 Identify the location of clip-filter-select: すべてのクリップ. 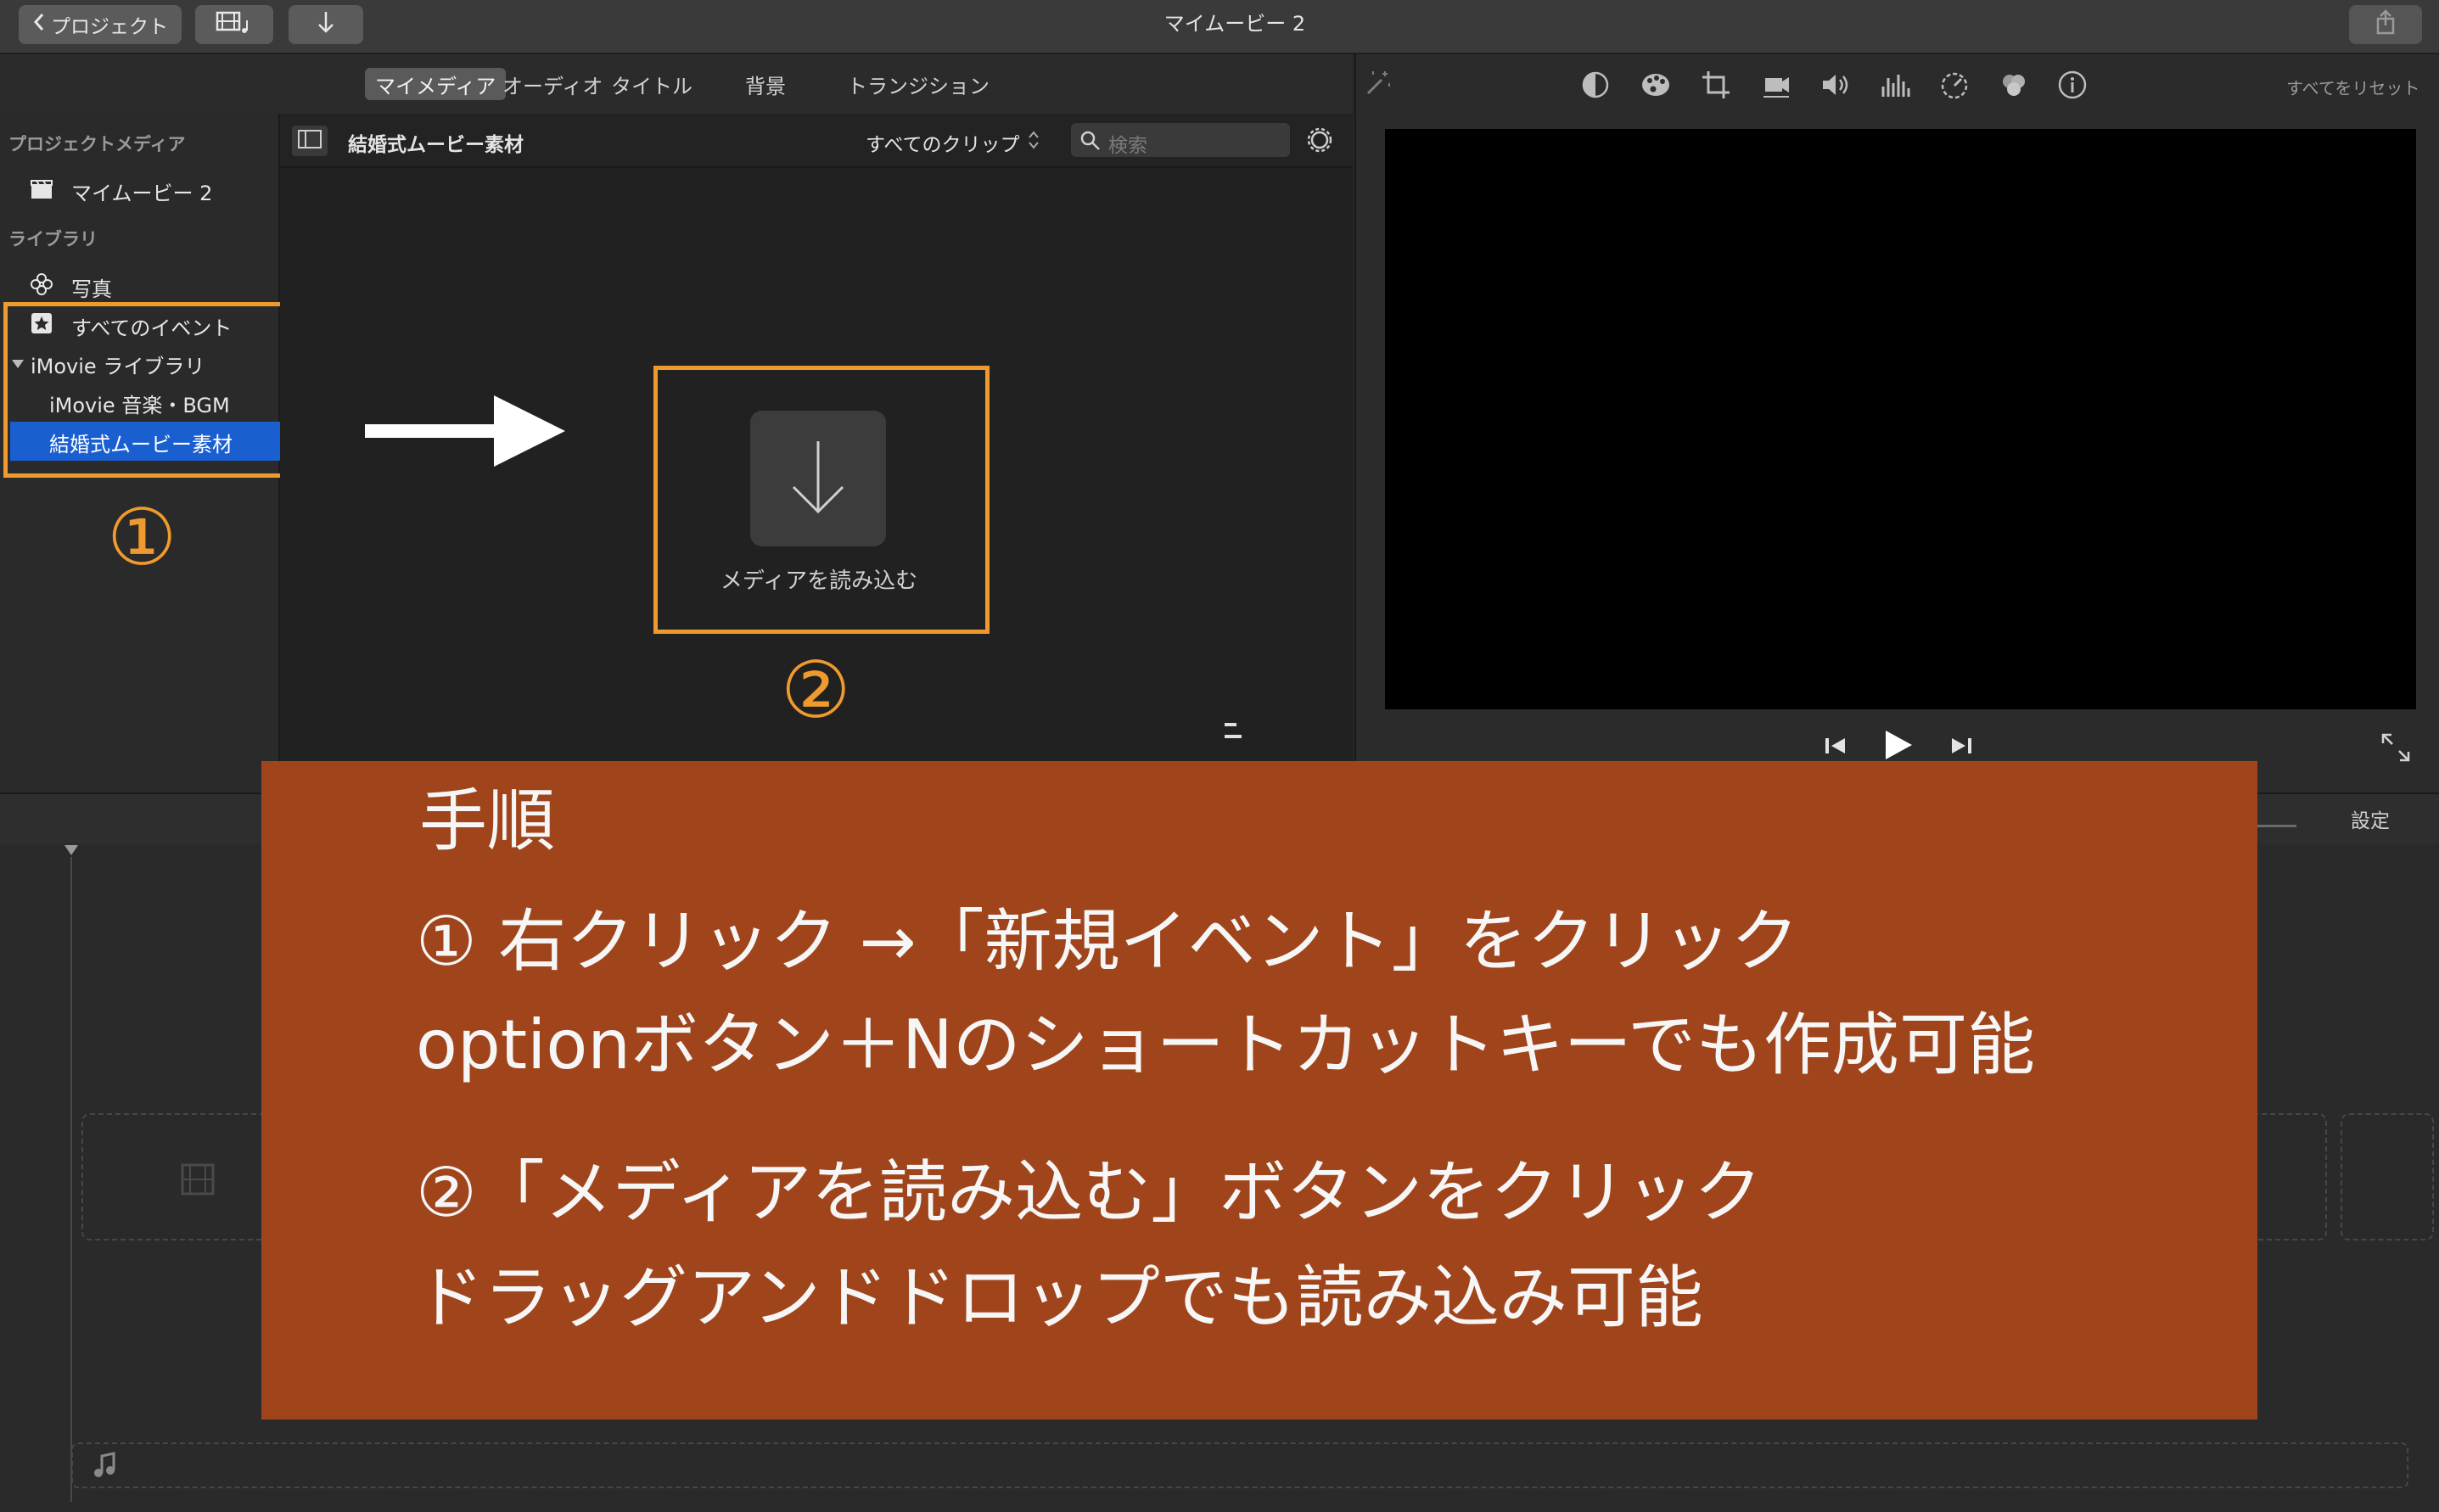
(953, 143).